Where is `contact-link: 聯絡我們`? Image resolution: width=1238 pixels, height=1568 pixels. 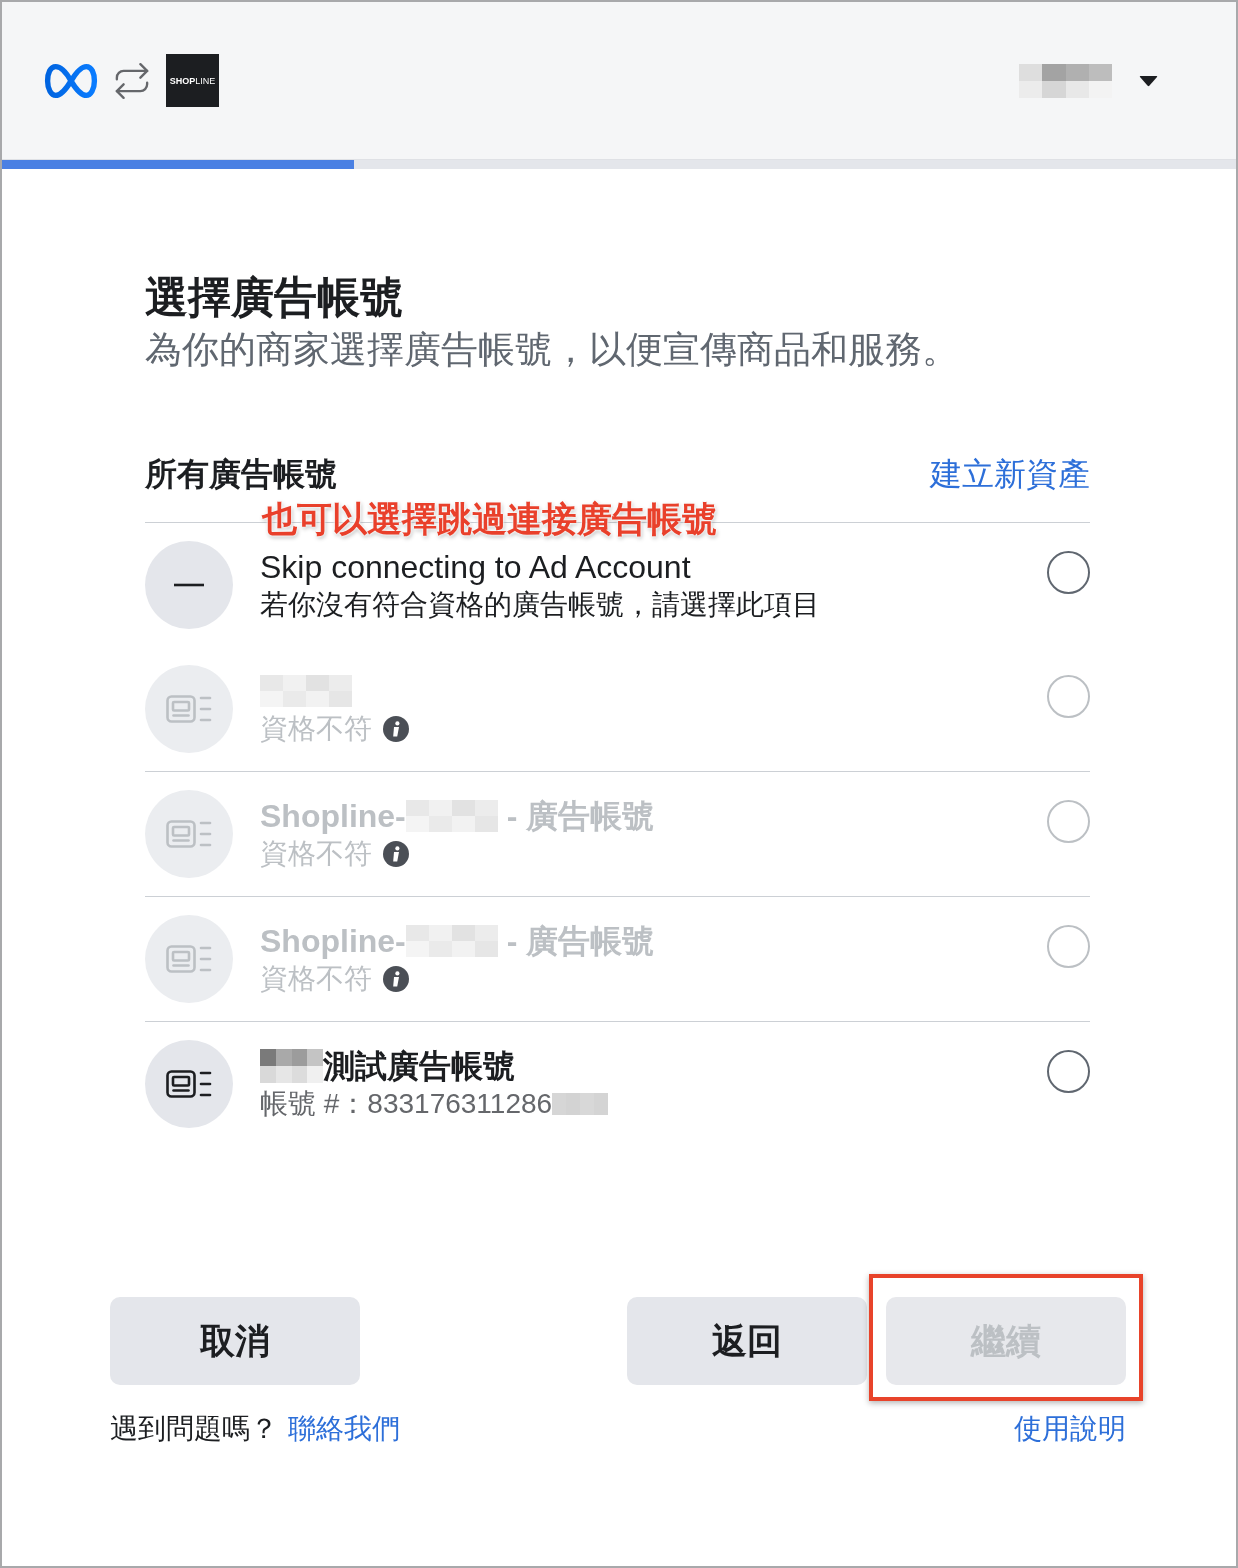 contact-link: 聯絡我們 is located at coordinates (344, 1429).